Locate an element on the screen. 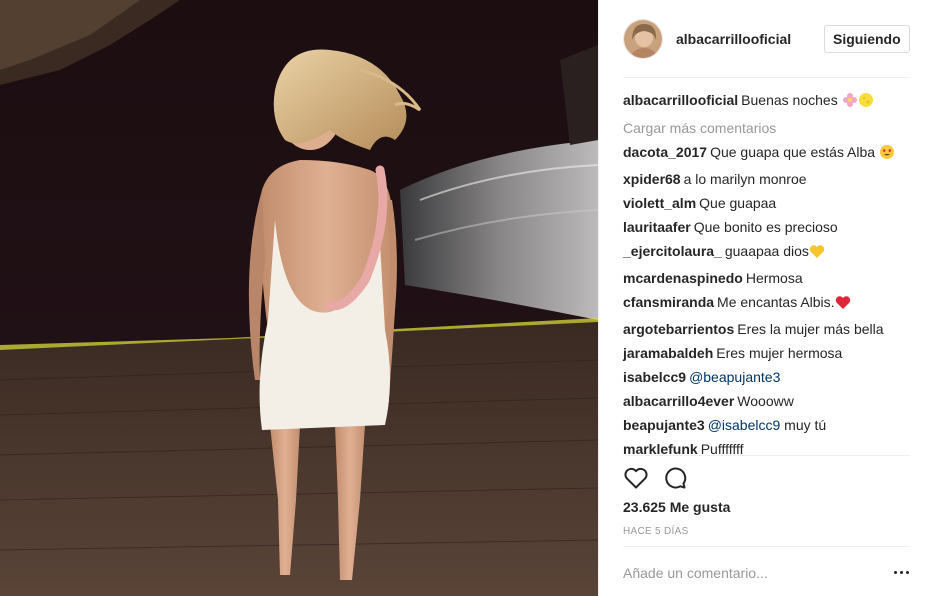 The height and width of the screenshot is (596, 931). comment-mention-link: @isabelcc9 is located at coordinates (744, 425).